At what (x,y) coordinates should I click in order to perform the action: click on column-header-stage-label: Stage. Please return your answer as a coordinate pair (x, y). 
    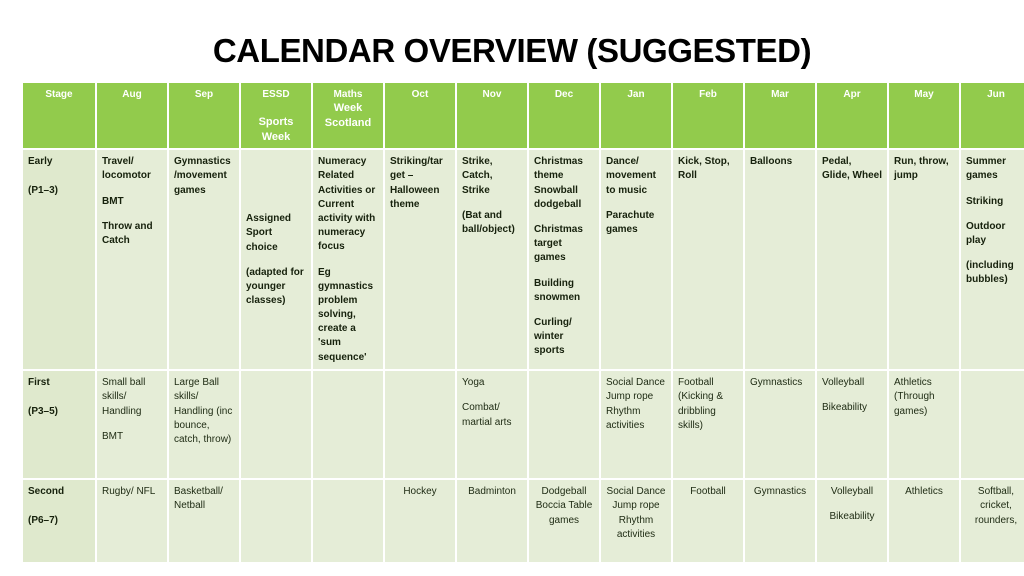
    Looking at the image, I should click on (59, 94).